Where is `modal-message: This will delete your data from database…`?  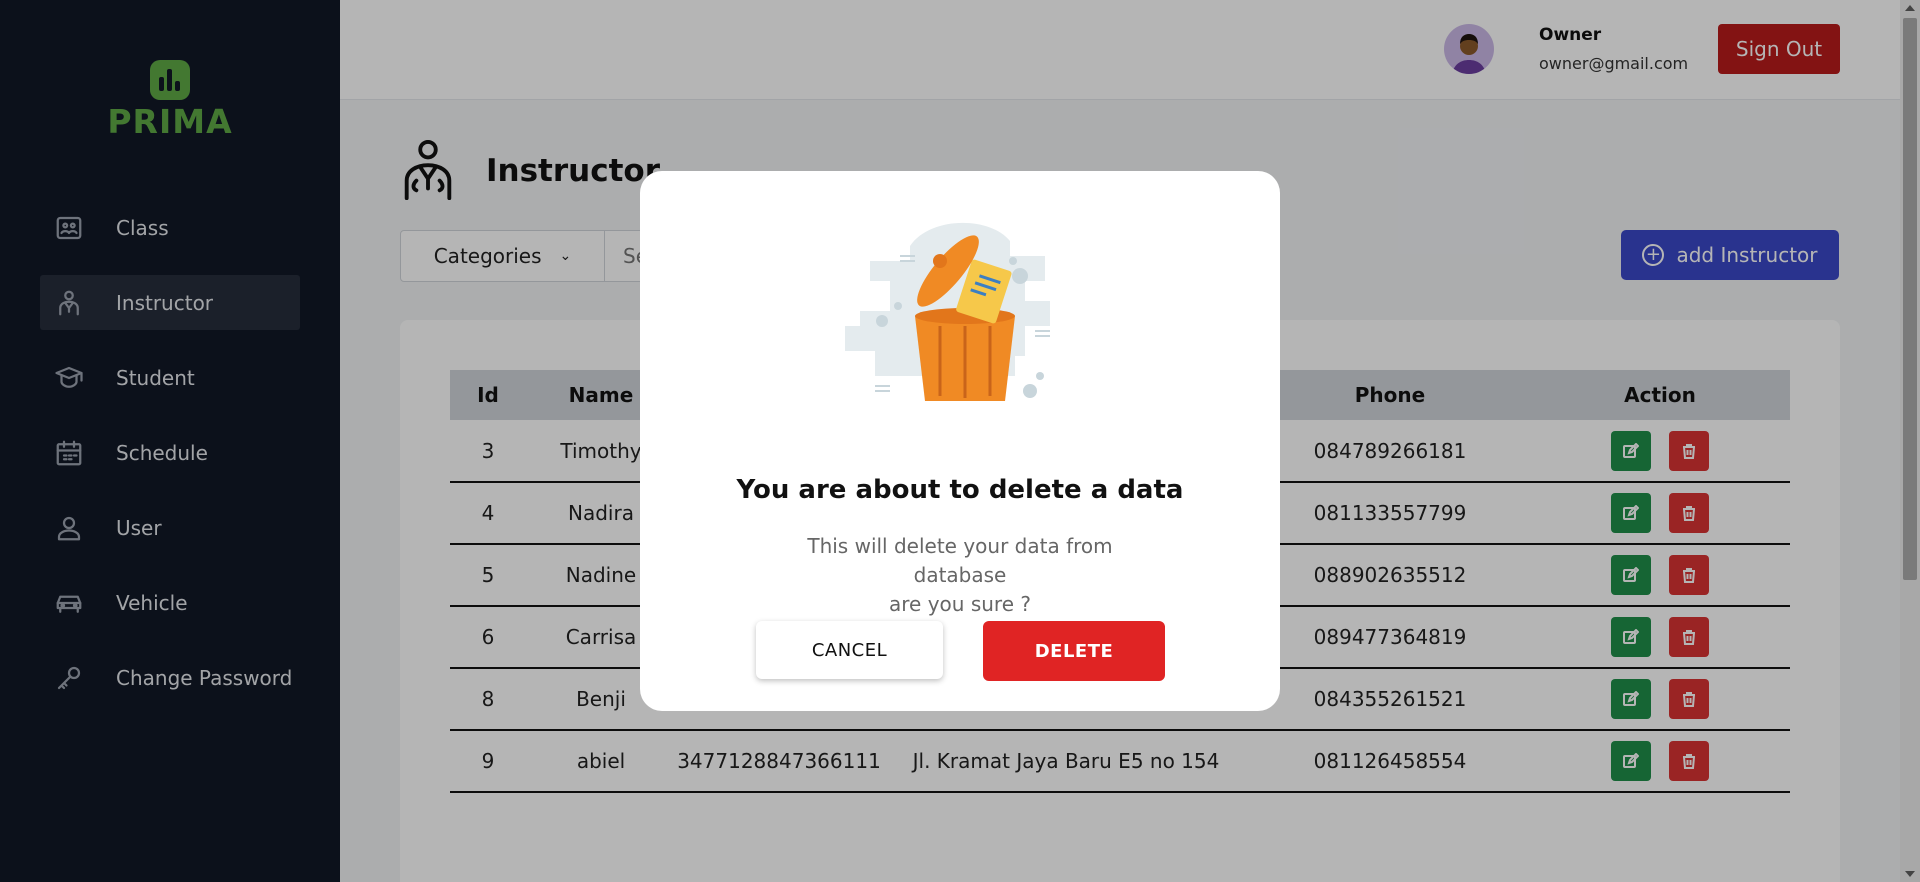
modal-message: This will delete your data from database… is located at coordinates (960, 575).